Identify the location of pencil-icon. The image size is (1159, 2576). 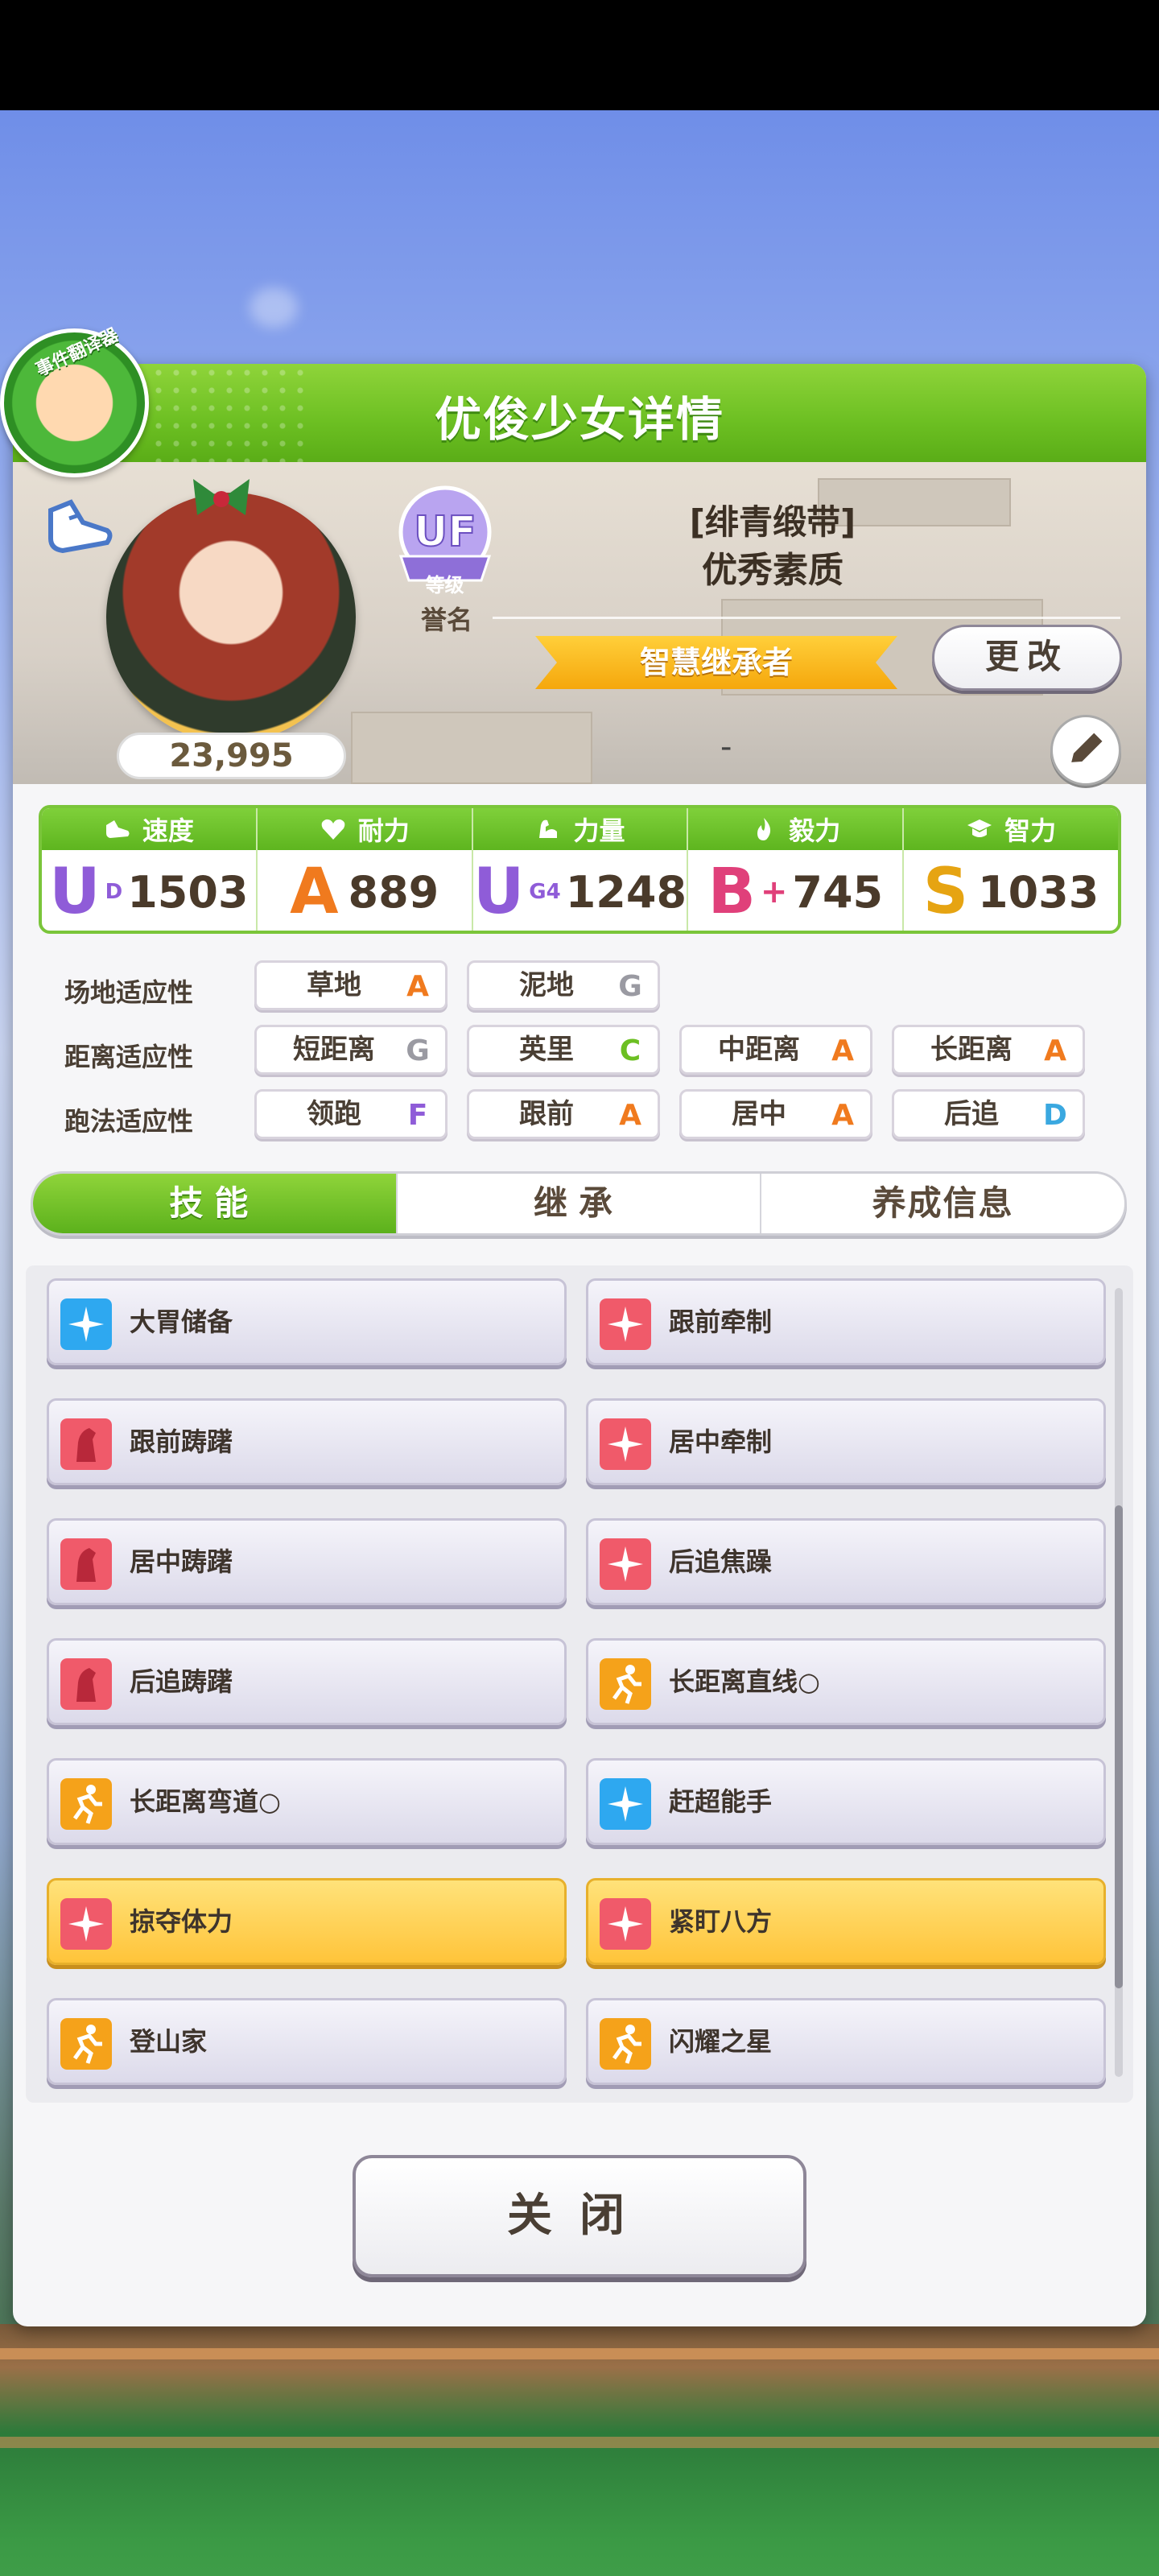
(1087, 747).